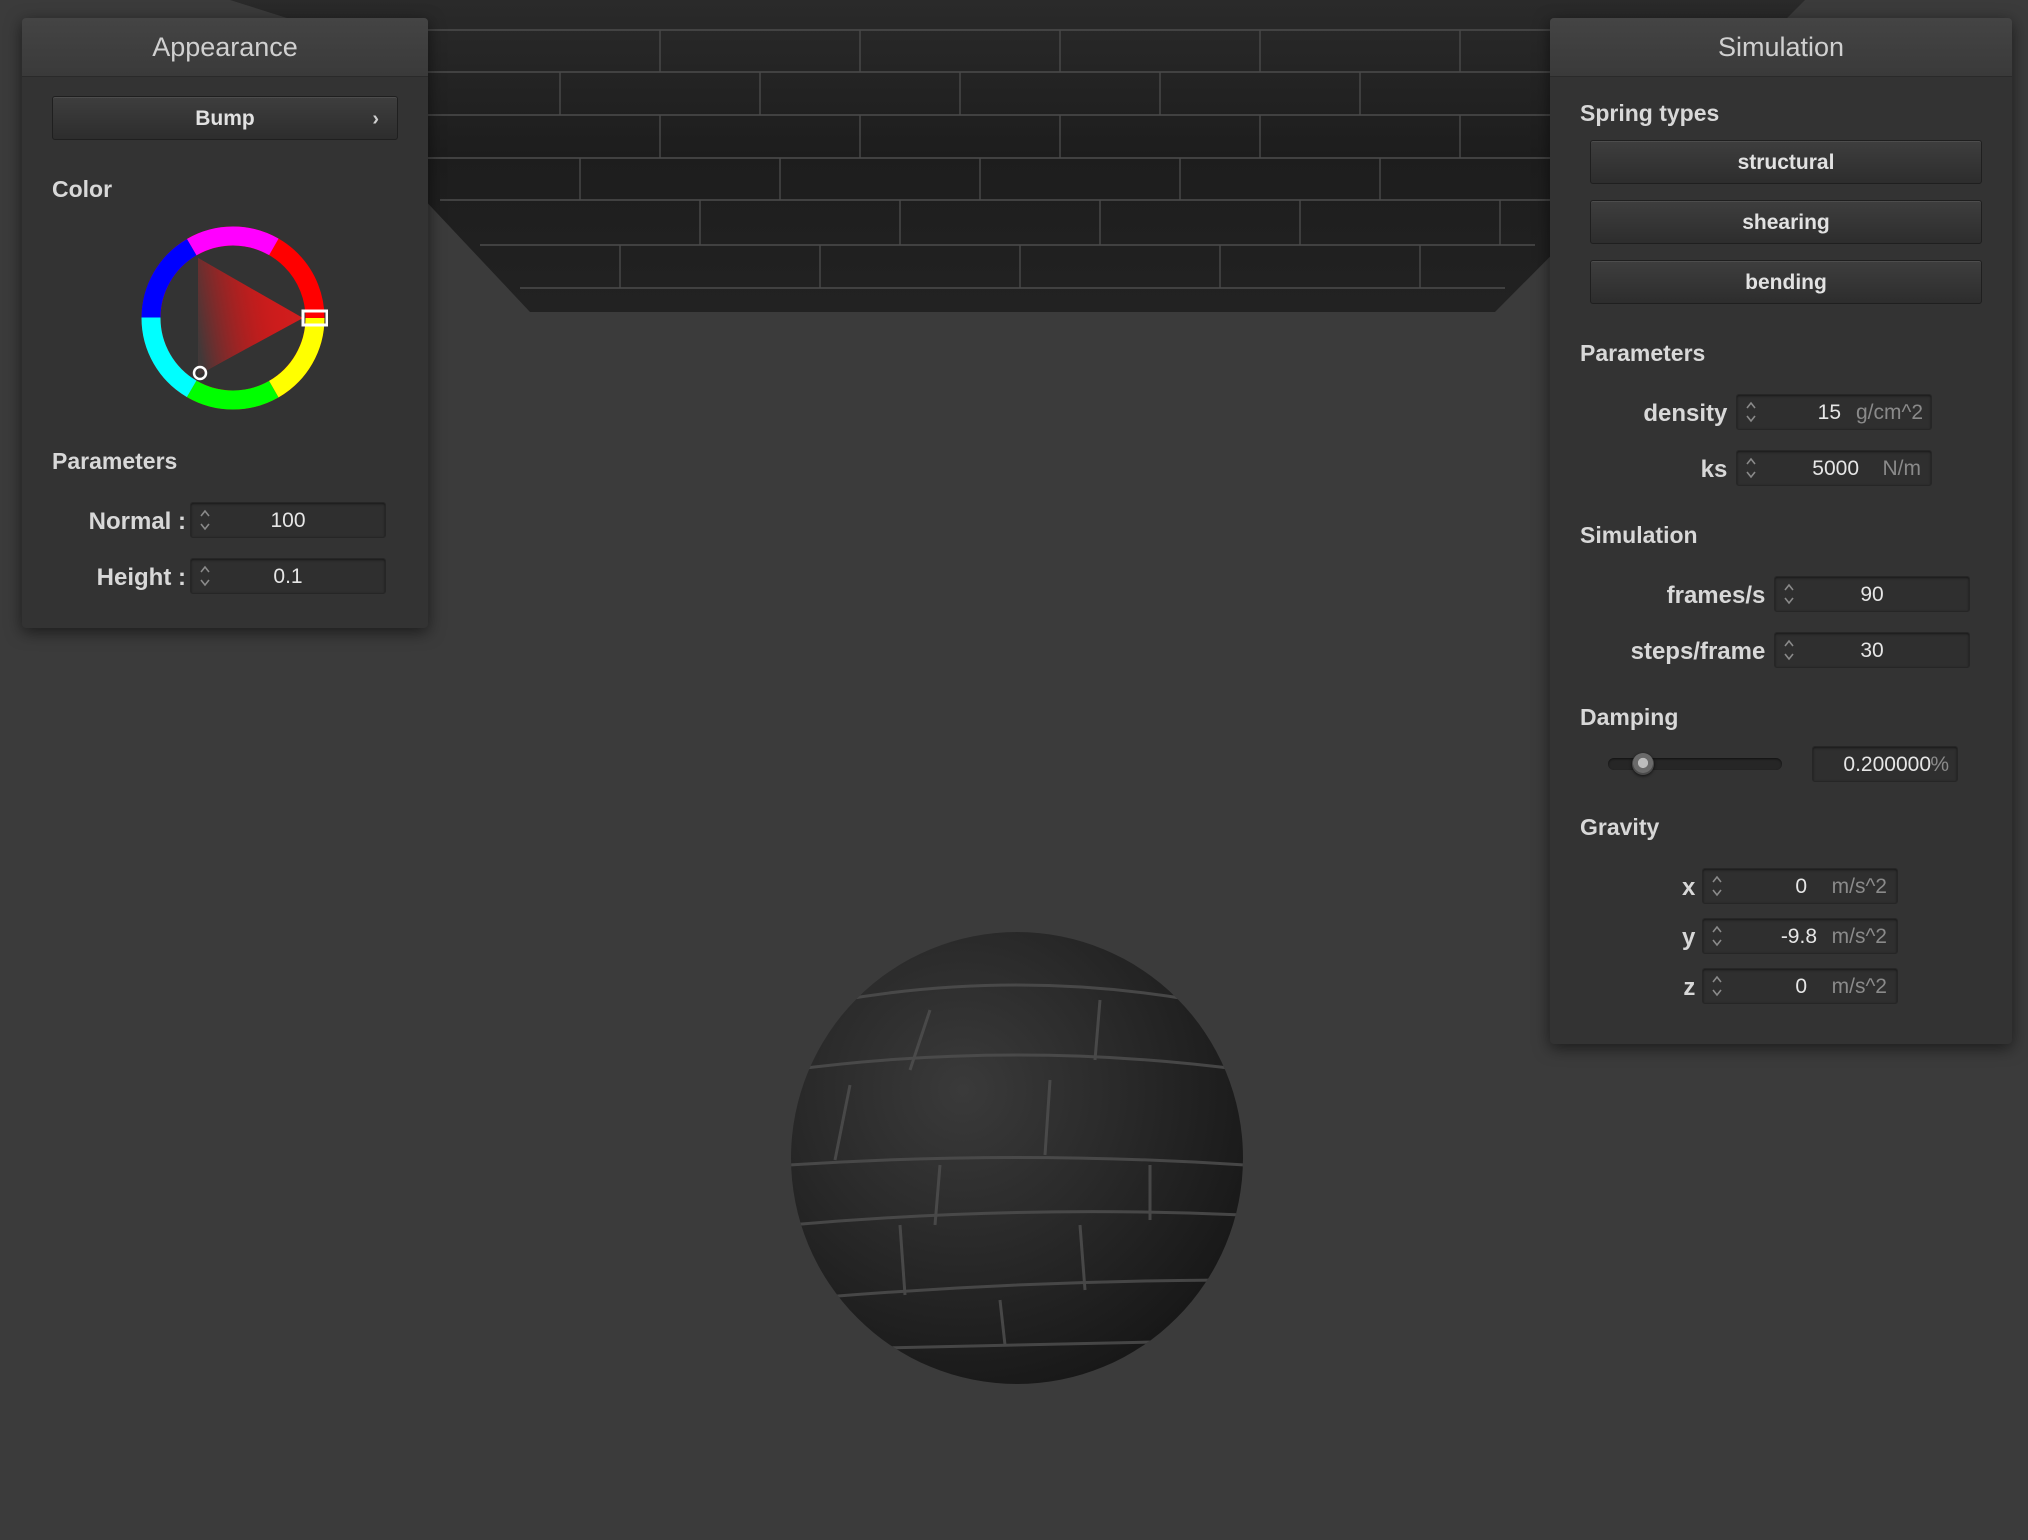 The image size is (2028, 1540). What do you see at coordinates (375, 119) in the screenshot?
I see `chevron-right-icon: ›` at bounding box center [375, 119].